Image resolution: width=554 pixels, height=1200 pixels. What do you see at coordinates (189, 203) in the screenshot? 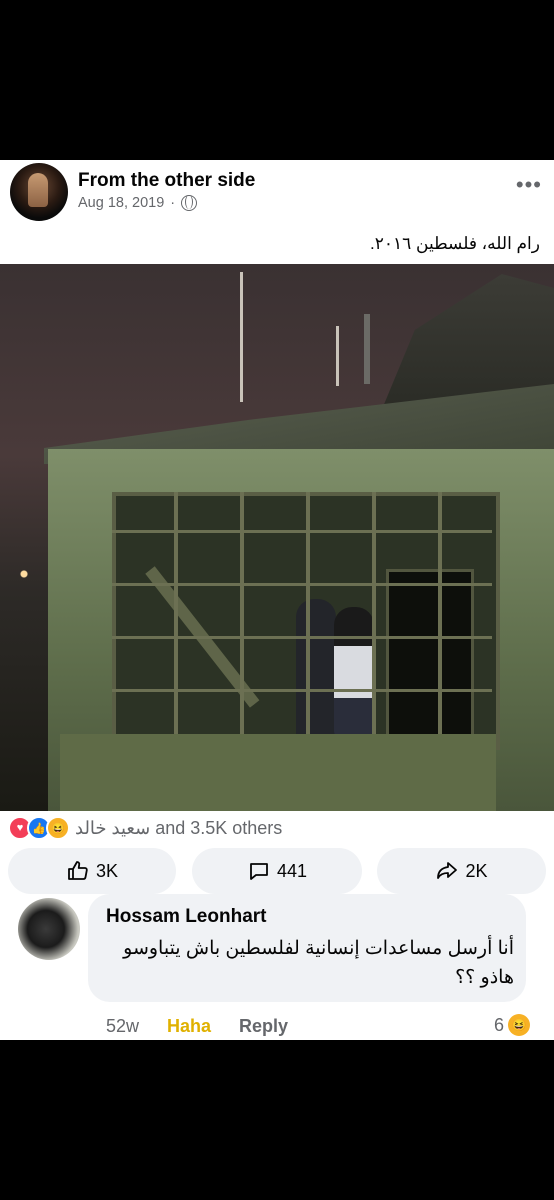
I see `globe-icon` at bounding box center [189, 203].